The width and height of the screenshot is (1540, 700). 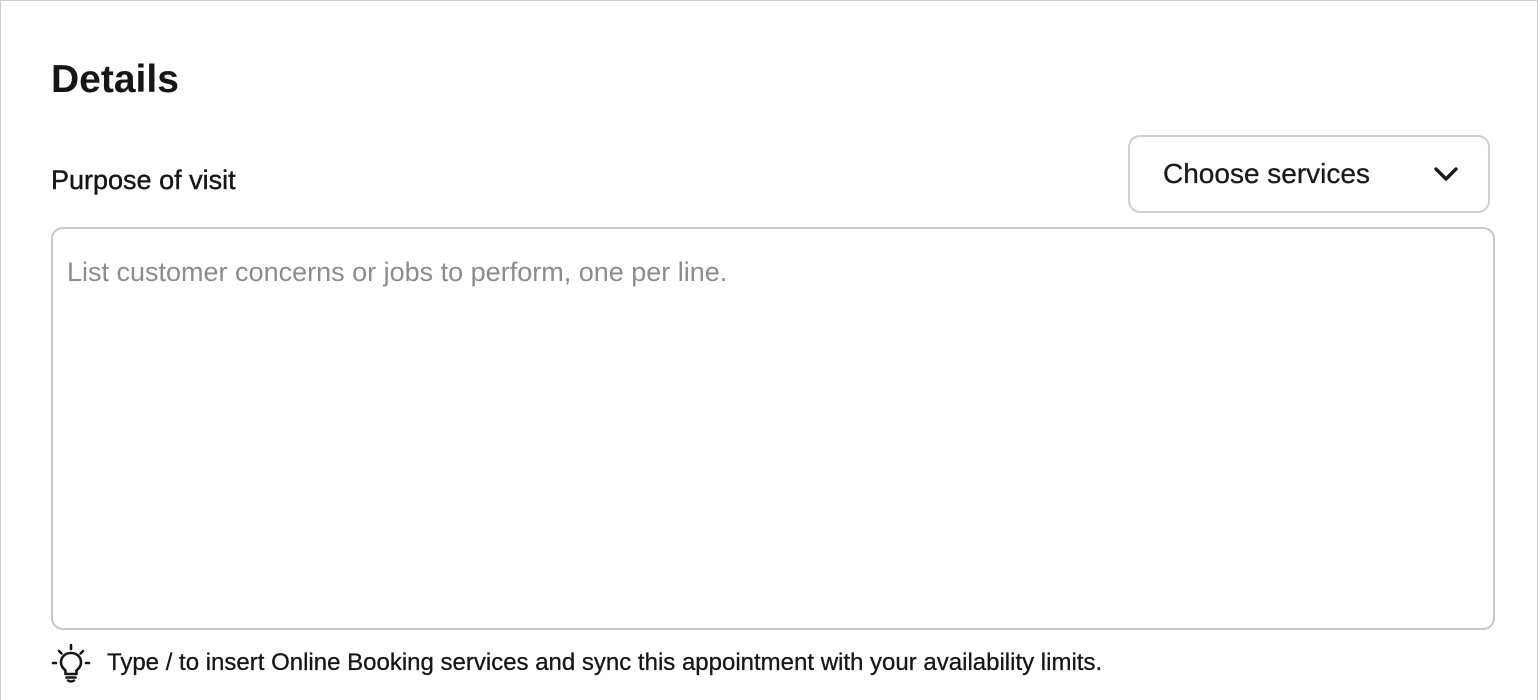 I want to click on choose-services-label: Choose services, so click(x=1266, y=173).